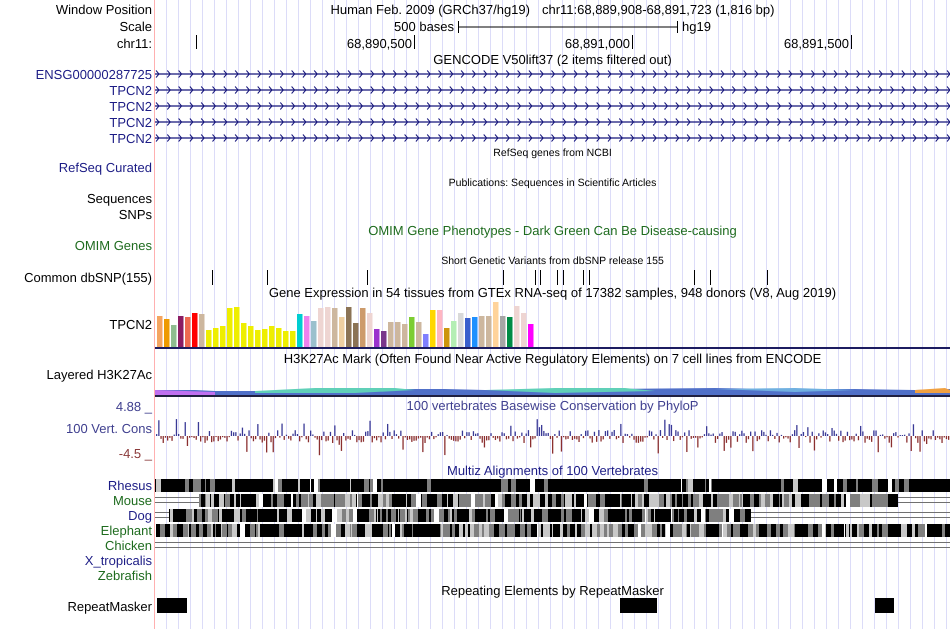  What do you see at coordinates (88, 277) in the screenshot?
I see `track-label: Common dbSNP(155)` at bounding box center [88, 277].